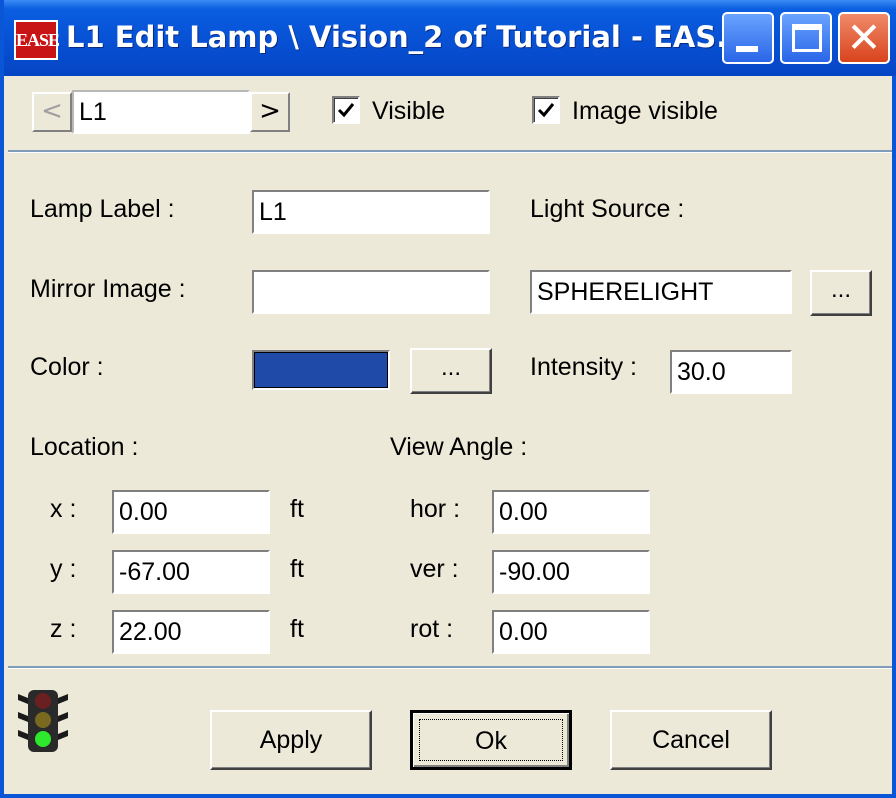 This screenshot has height=798, width=896. Describe the element at coordinates (747, 49) in the screenshot. I see `minimize-icon` at that location.